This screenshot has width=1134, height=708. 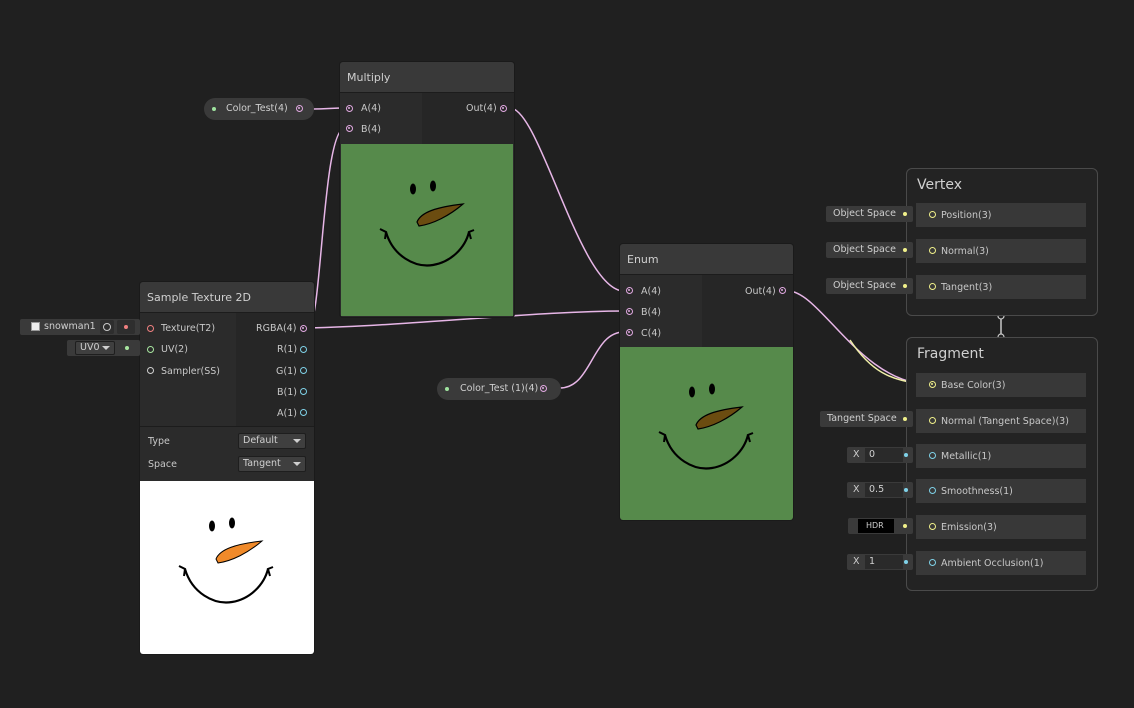 What do you see at coordinates (629, 311) in the screenshot?
I see `enum-input-b-port` at bounding box center [629, 311].